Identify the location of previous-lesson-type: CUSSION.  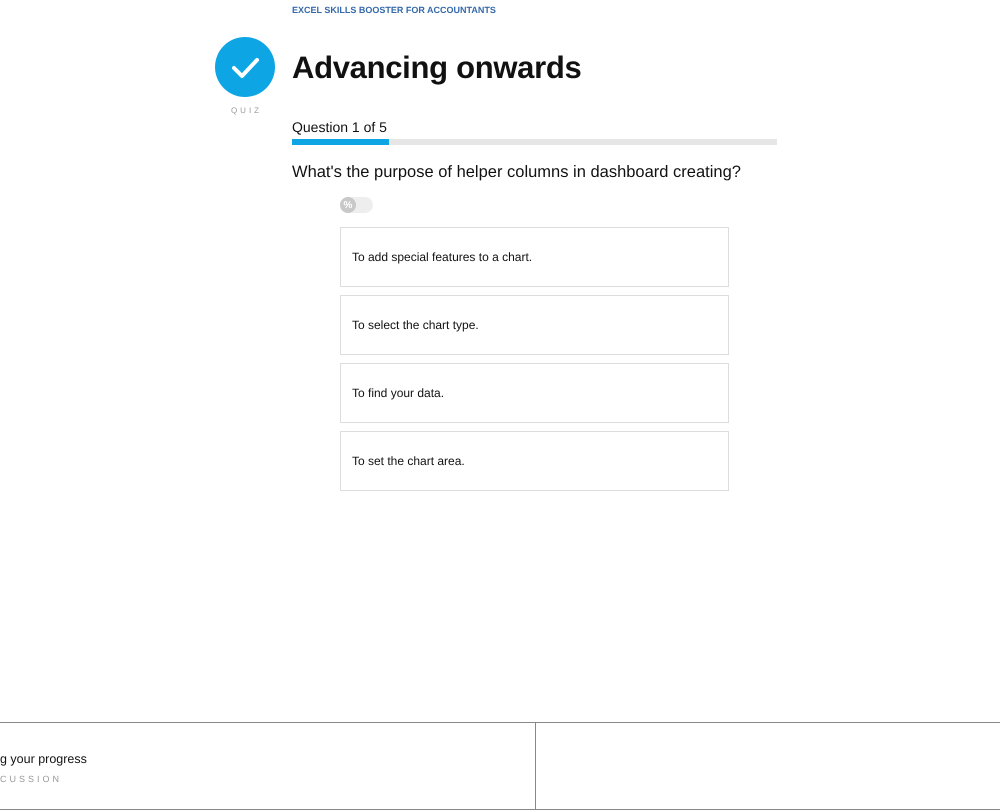
(31, 779).